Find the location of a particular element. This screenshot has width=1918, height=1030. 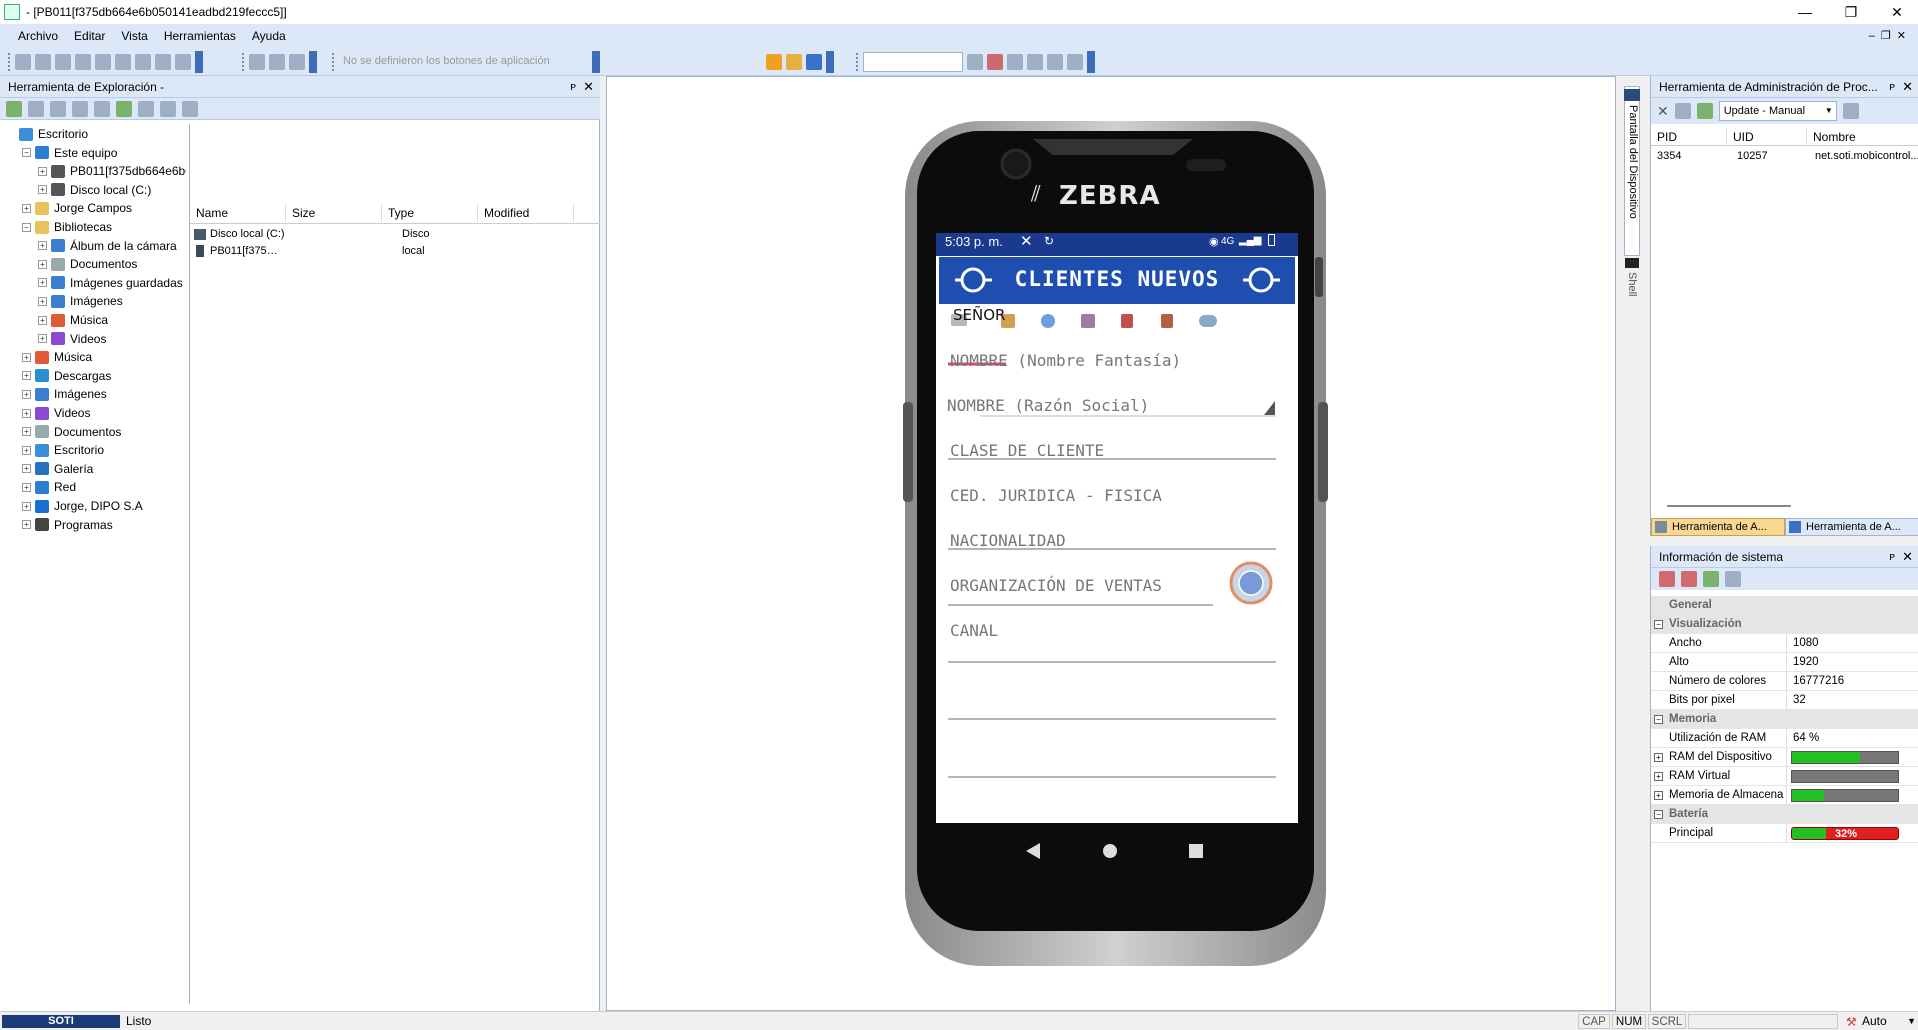

collapse-icon: − is located at coordinates (26, 227).